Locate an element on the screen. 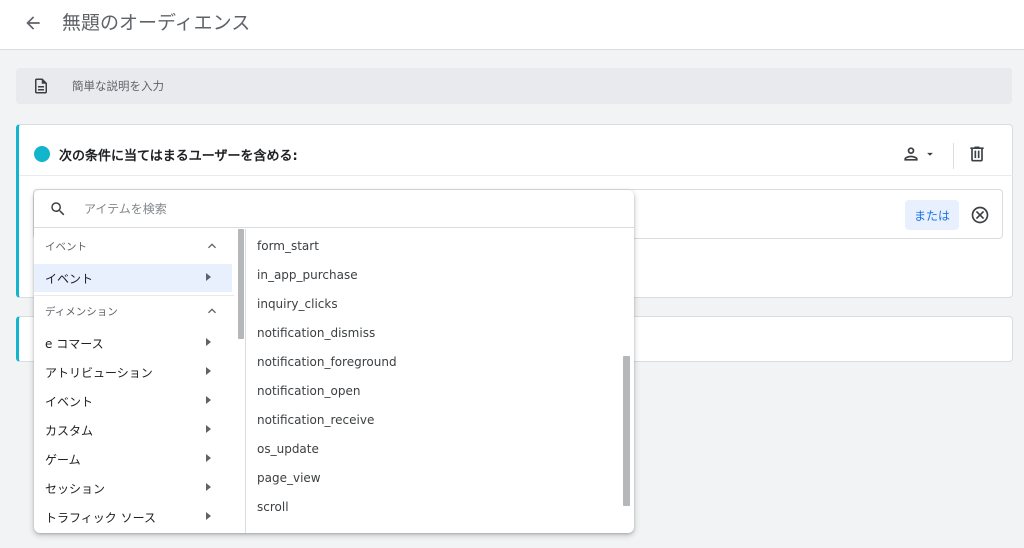 This screenshot has height=548, width=1024. category-label: e コマース is located at coordinates (74, 344).